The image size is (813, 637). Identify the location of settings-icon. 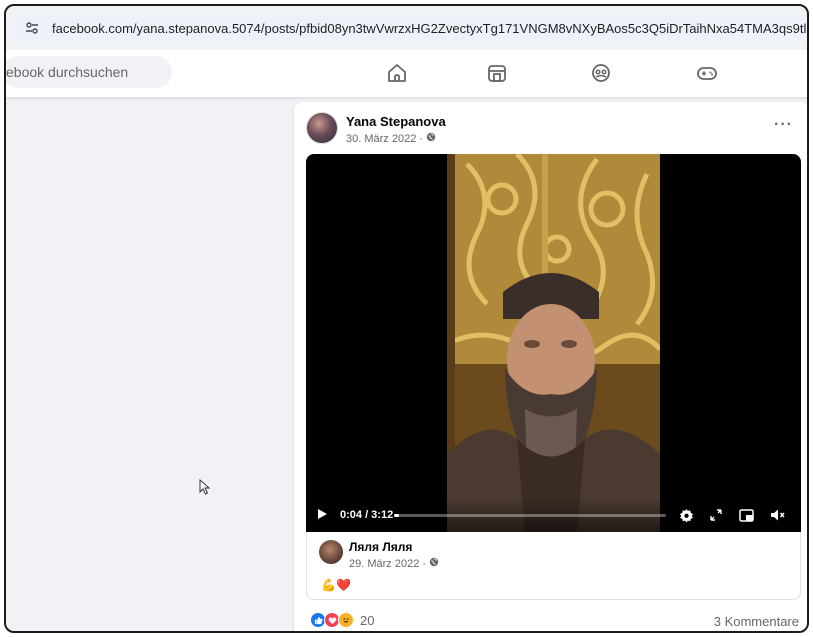
(686, 515).